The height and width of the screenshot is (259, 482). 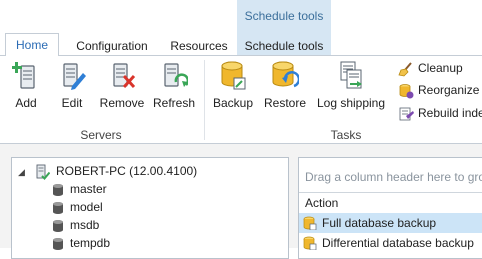 What do you see at coordinates (284, 46) in the screenshot?
I see `tab-schedule-tools: Schedule tools` at bounding box center [284, 46].